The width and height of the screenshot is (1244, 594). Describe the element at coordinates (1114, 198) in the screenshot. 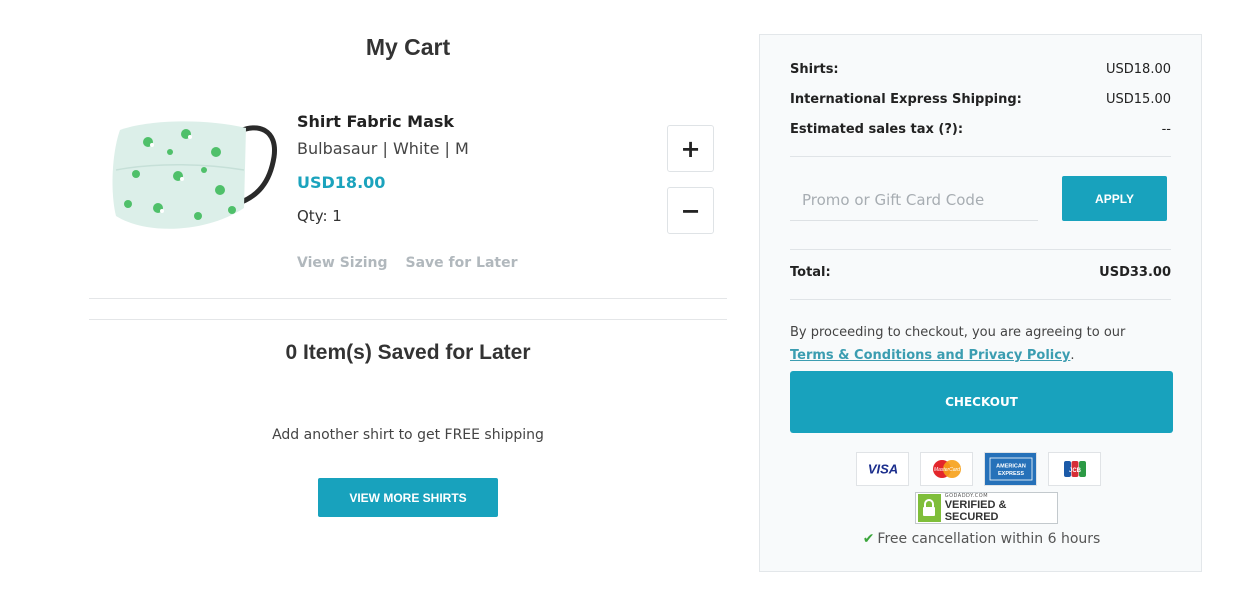

I see `apply-promo-button: APPLY` at that location.